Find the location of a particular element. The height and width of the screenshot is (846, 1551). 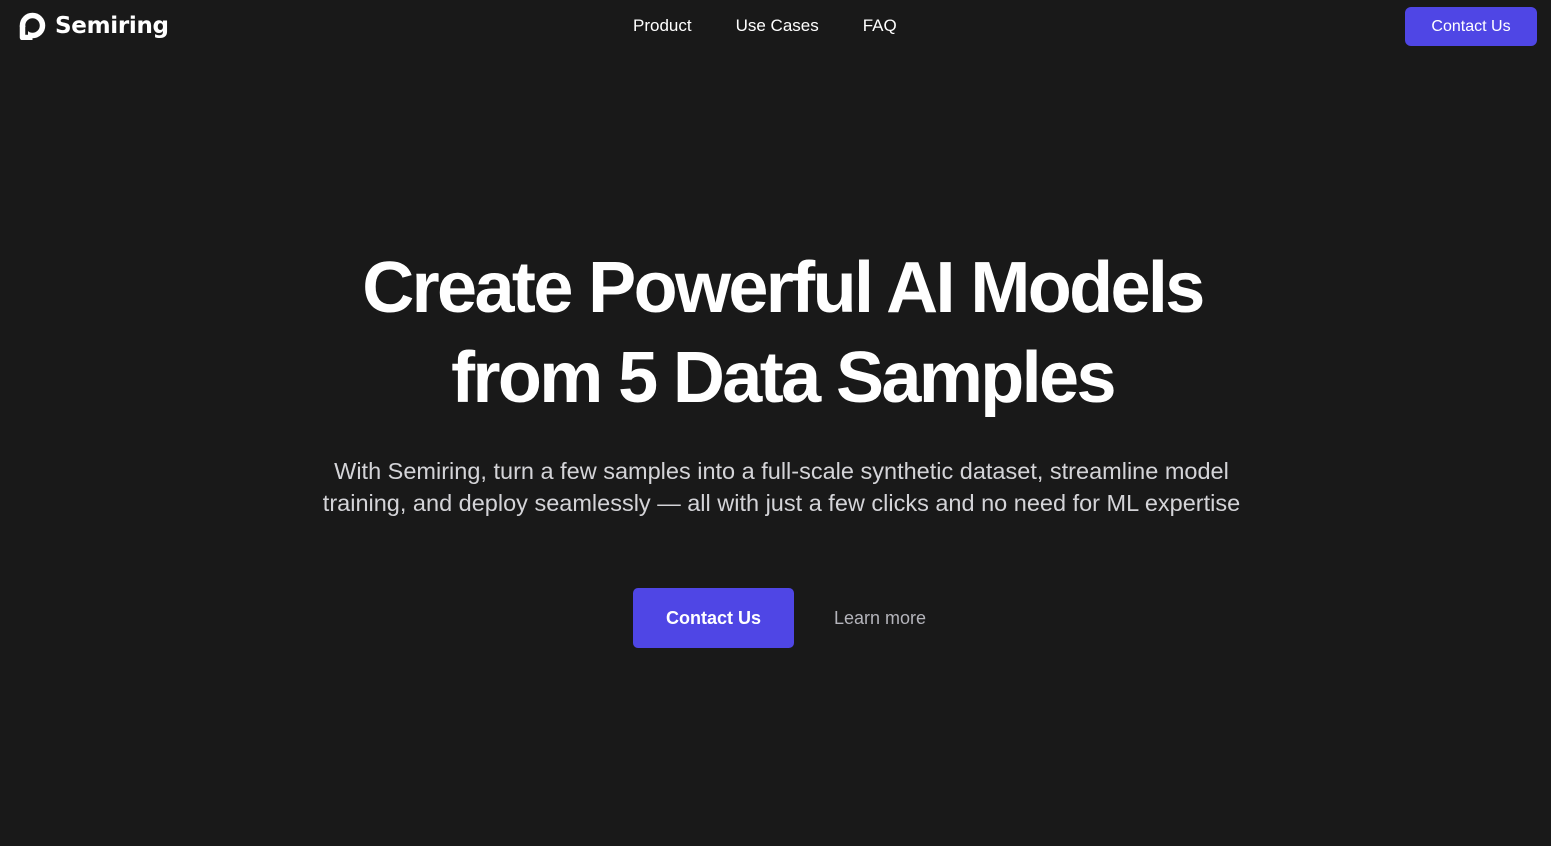

semiring-logo-icon is located at coordinates (32, 26).